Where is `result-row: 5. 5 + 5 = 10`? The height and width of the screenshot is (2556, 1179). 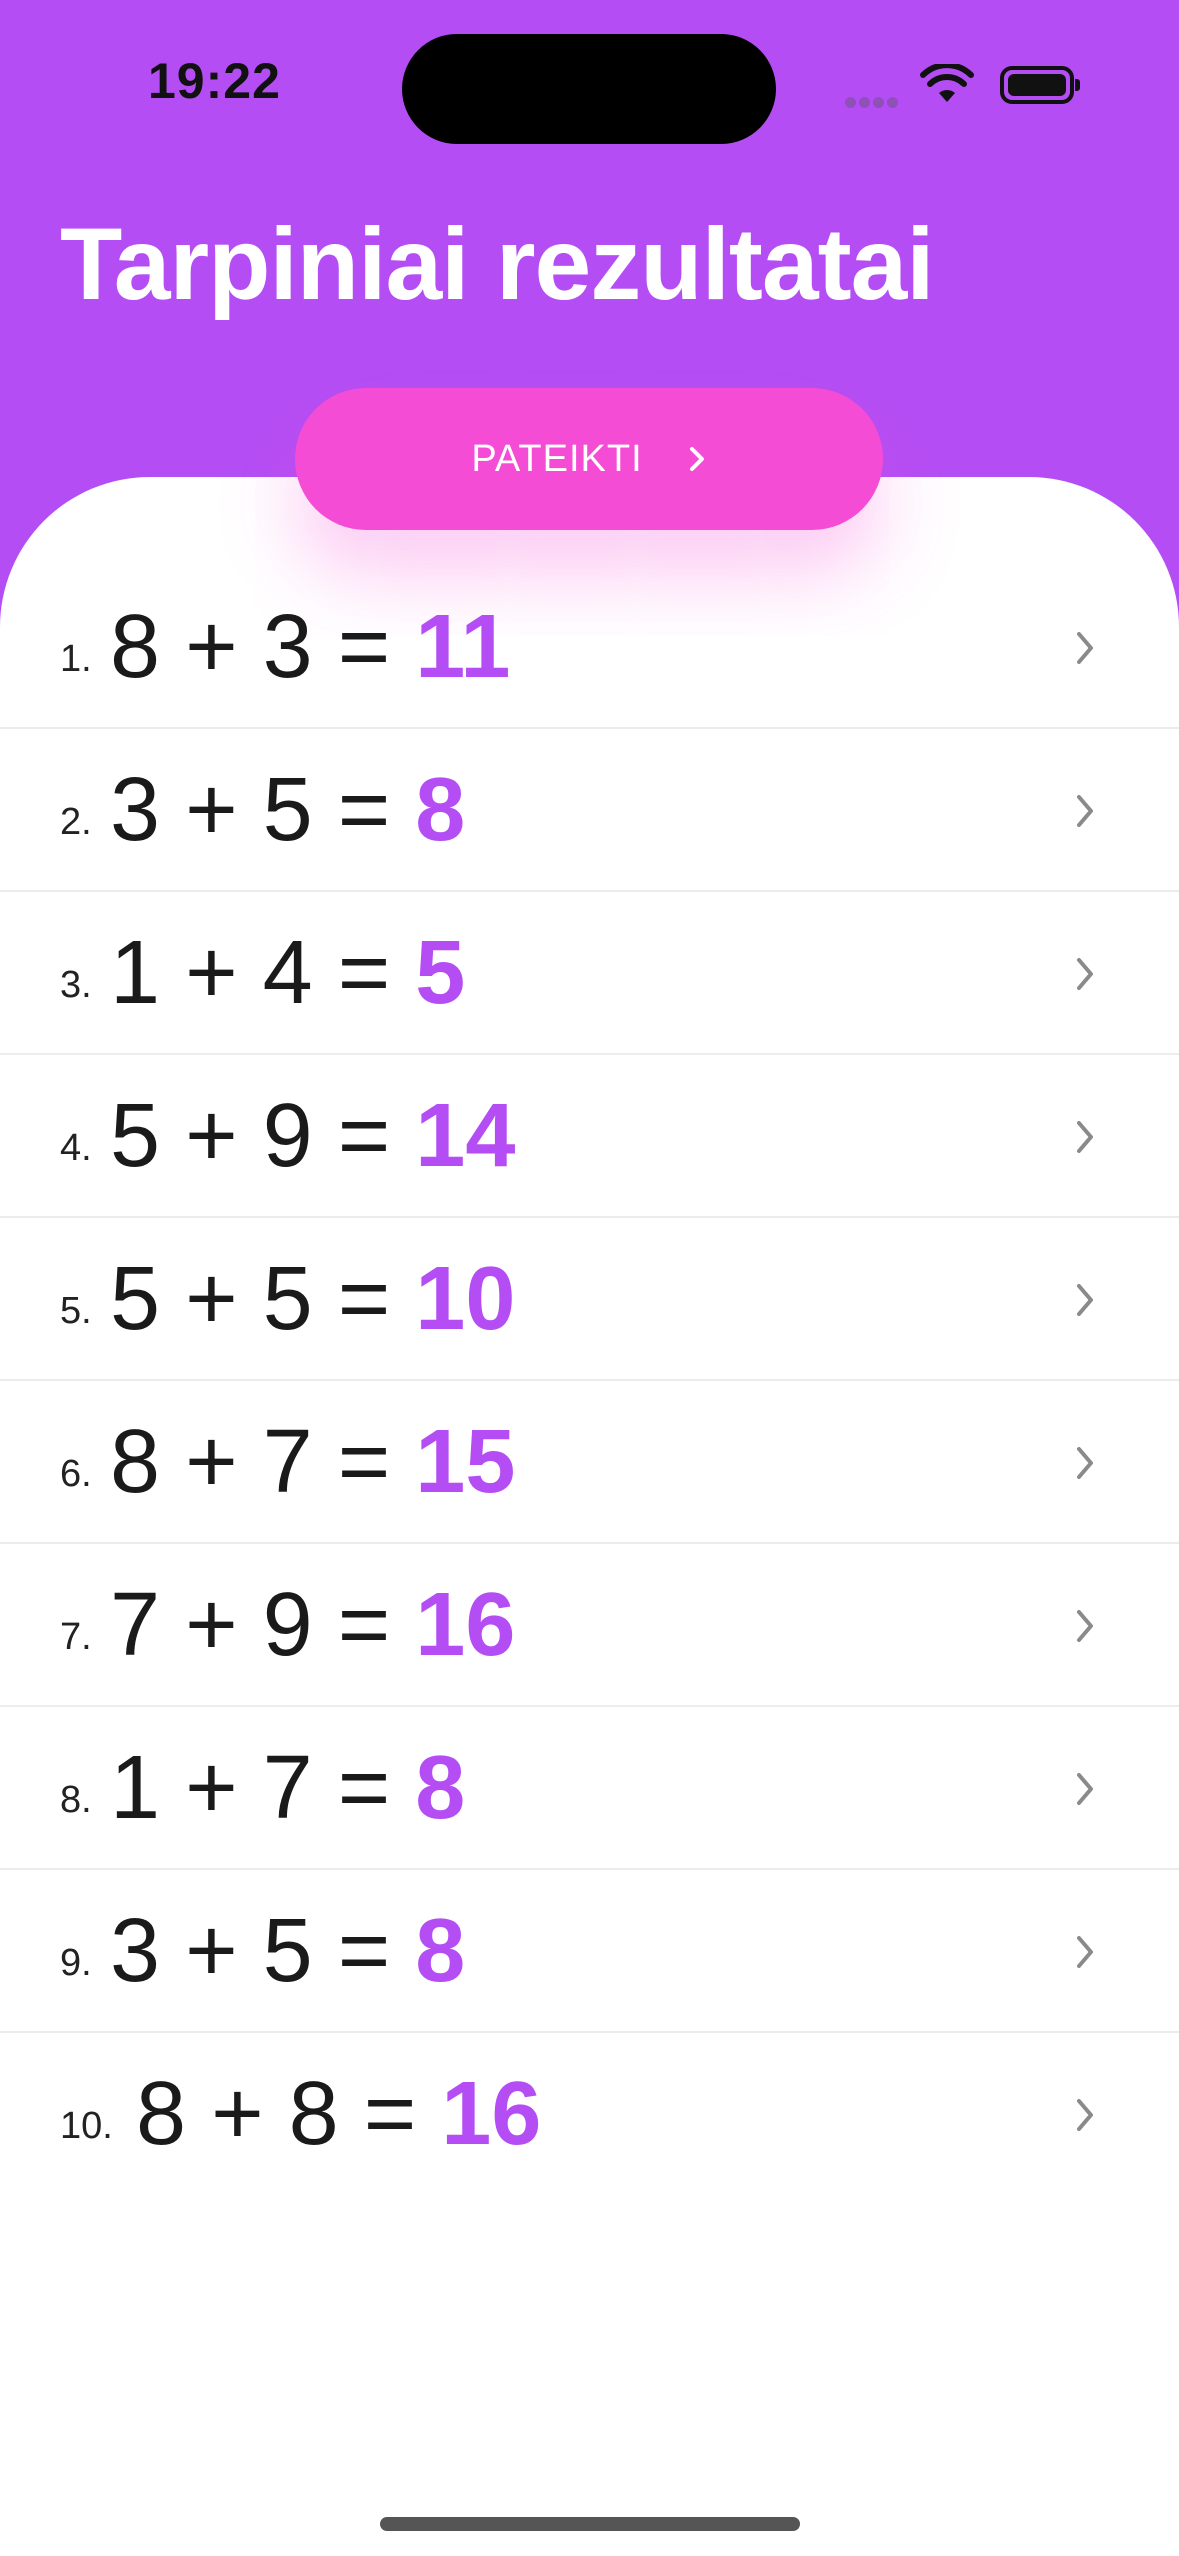 result-row: 5. 5 + 5 = 10 is located at coordinates (589, 1299).